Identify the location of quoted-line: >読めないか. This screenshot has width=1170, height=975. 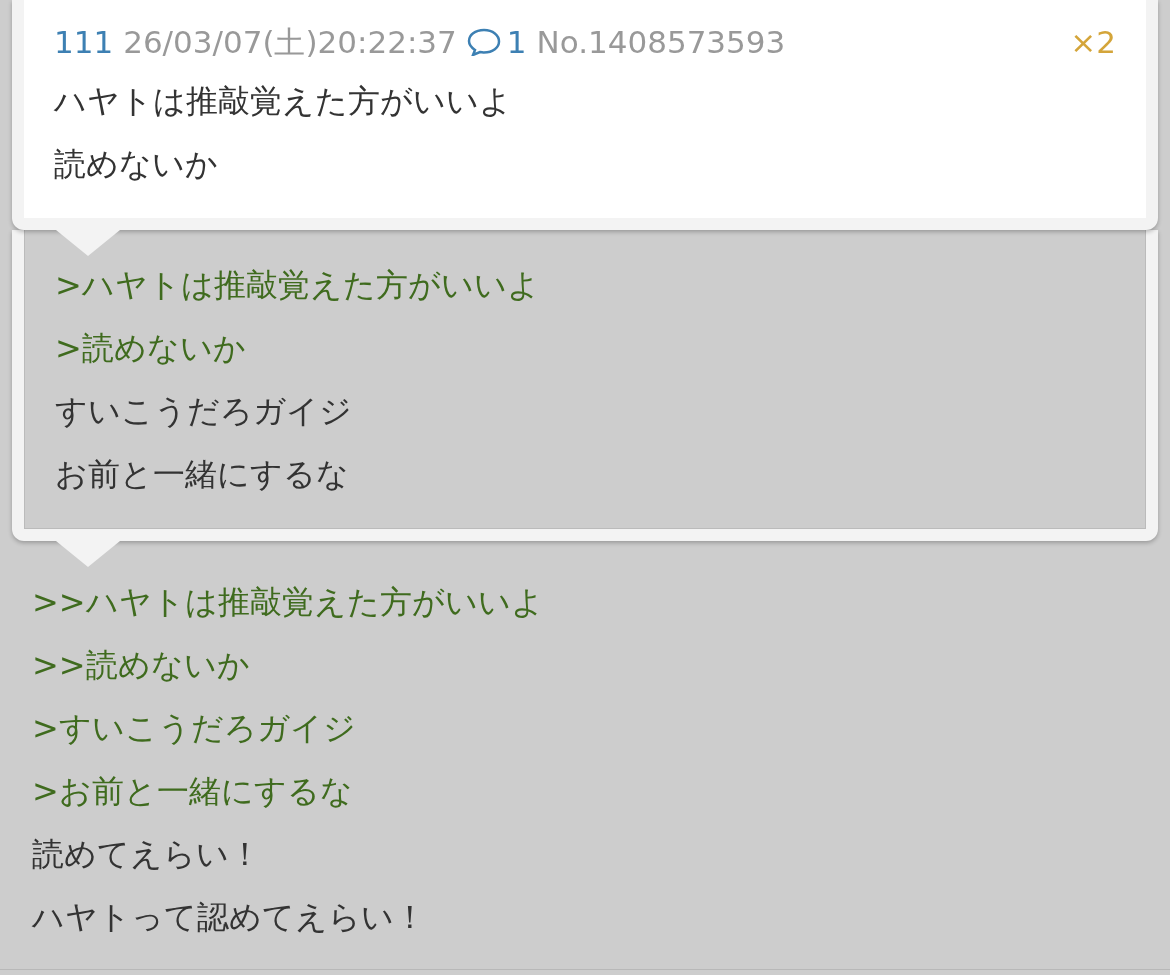
(150, 348).